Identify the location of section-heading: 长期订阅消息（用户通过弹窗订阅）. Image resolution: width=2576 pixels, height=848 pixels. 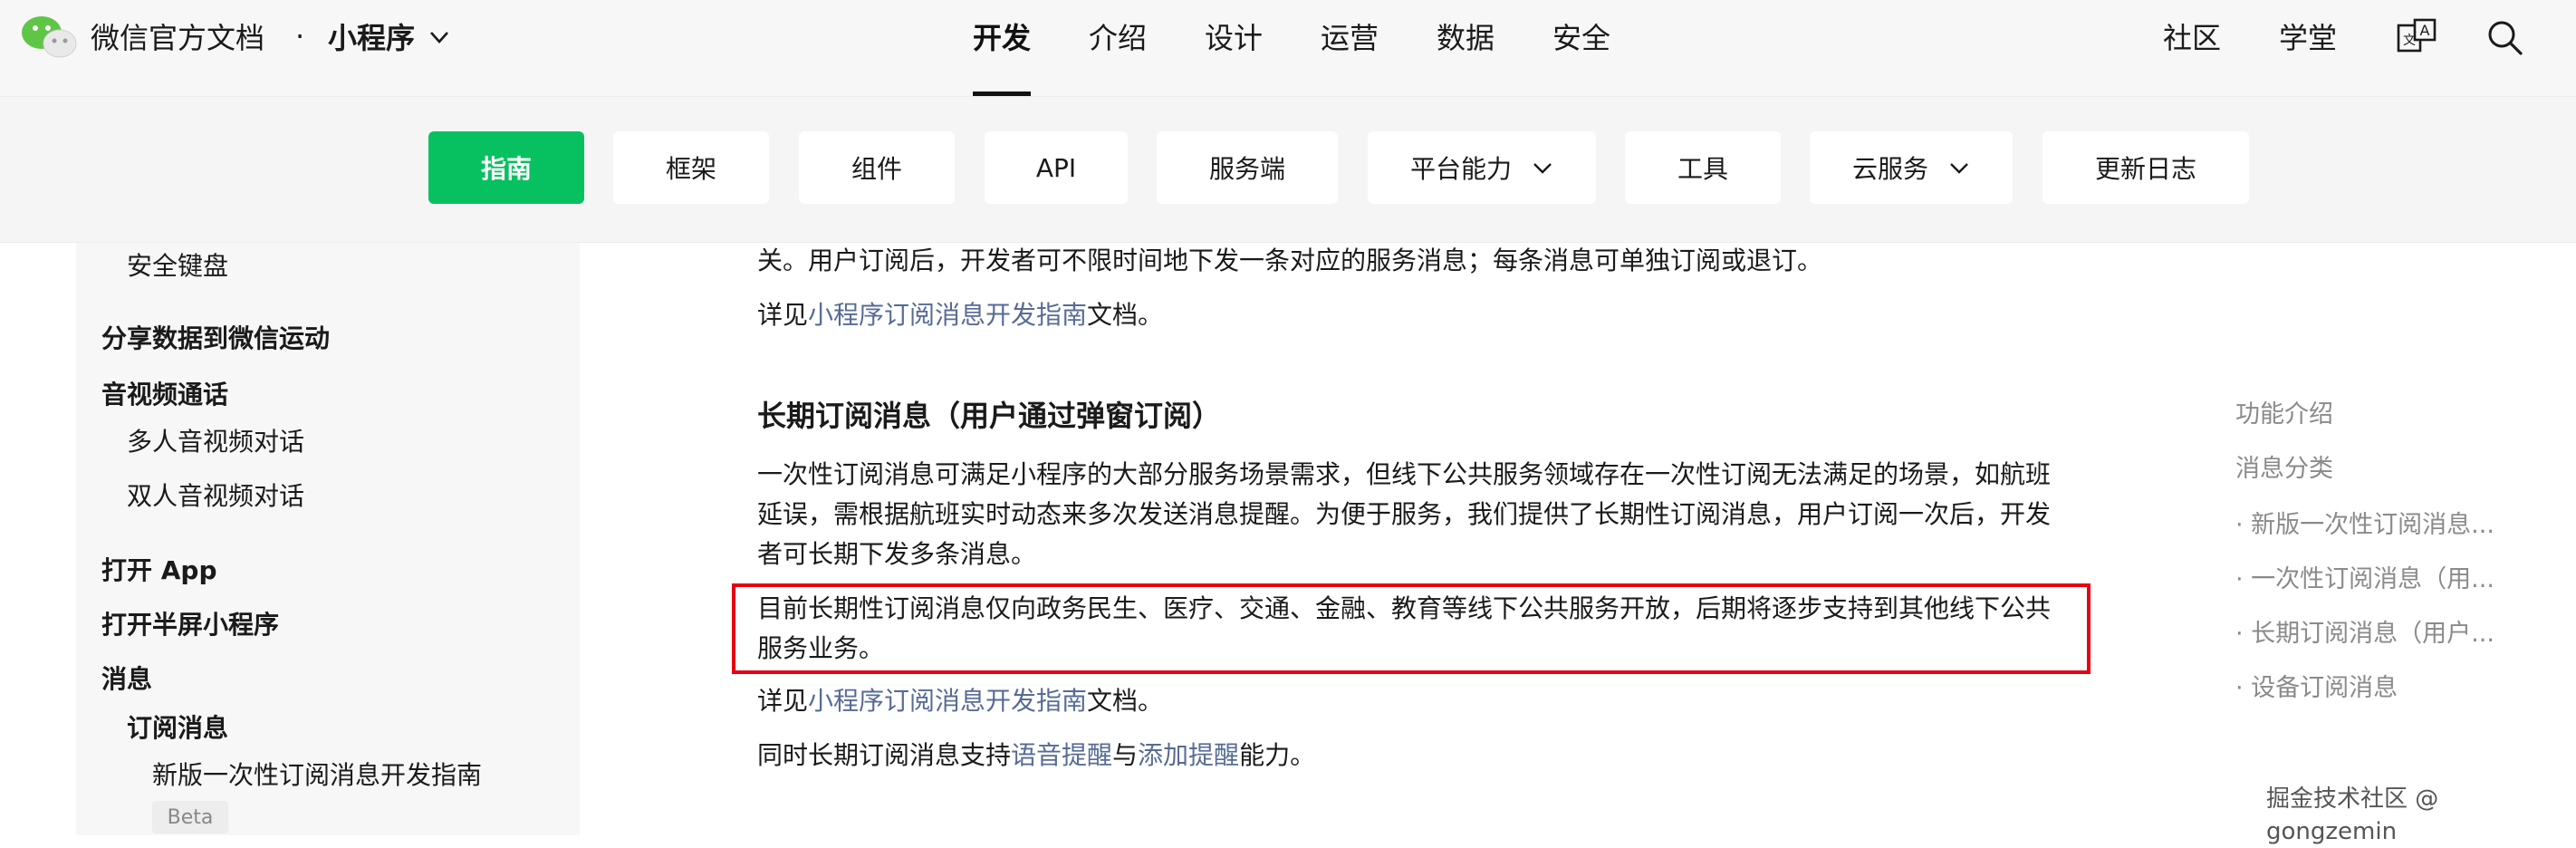
(989, 416).